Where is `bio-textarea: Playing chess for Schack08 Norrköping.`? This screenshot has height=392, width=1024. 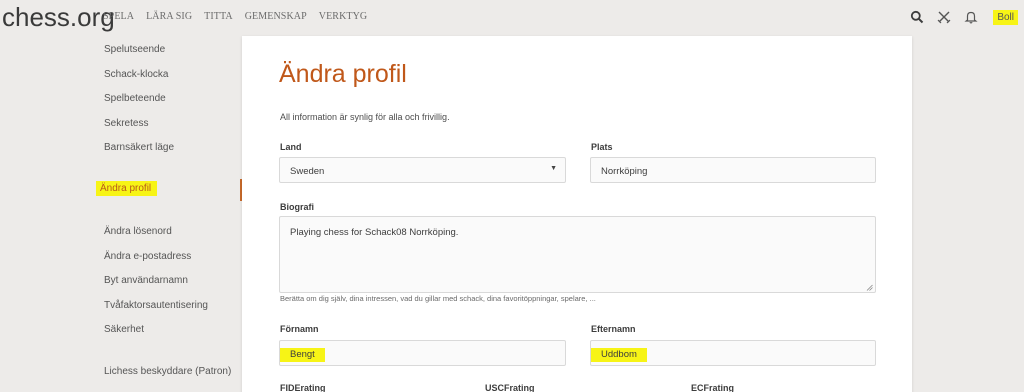
bio-textarea: Playing chess for Schack08 Norrköping. is located at coordinates (577, 254).